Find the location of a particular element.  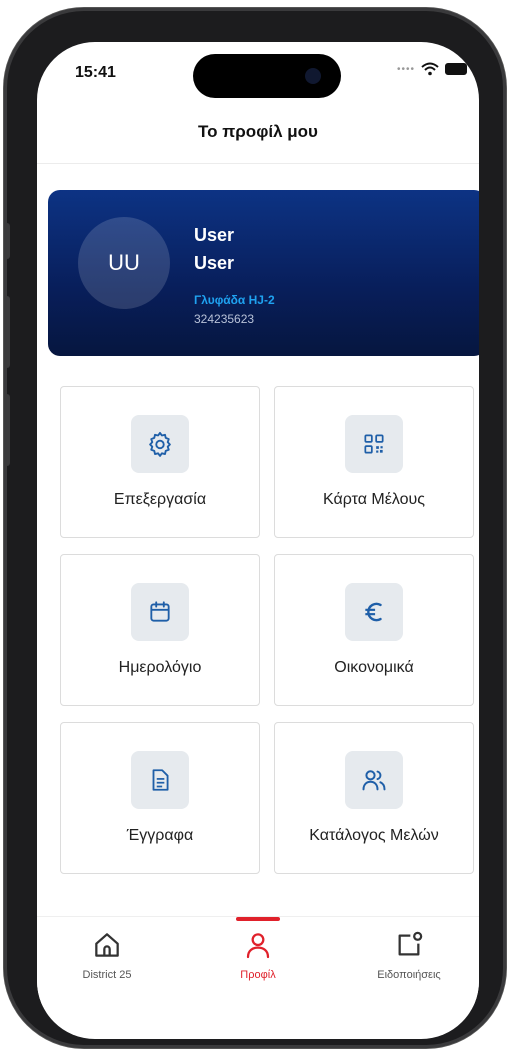

signal-dots-icon: •••• is located at coordinates (406, 69).